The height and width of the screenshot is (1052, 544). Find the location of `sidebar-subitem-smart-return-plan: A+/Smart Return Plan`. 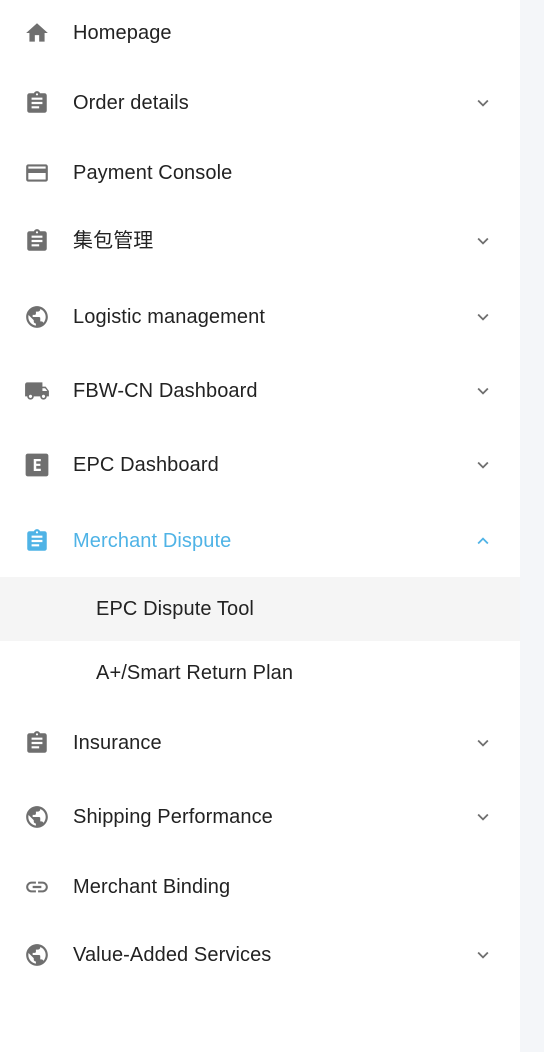

sidebar-subitem-smart-return-plan: A+/Smart Return Plan is located at coordinates (260, 673).